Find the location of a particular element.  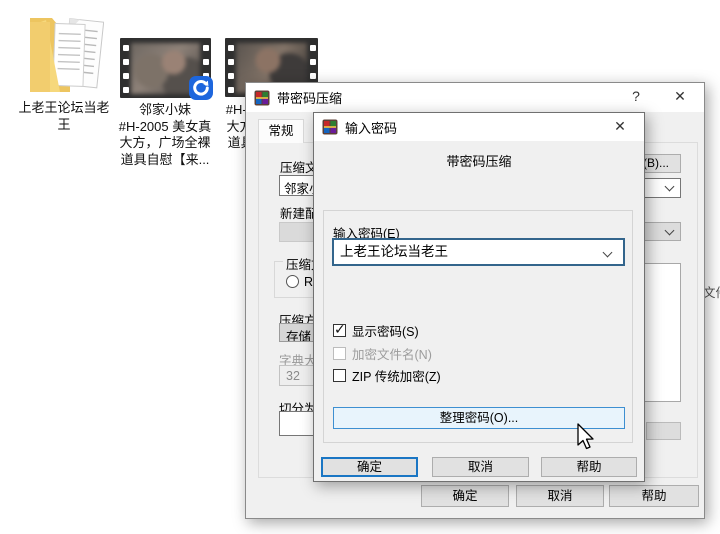

password-combobox: 上老王论坛当老王 is located at coordinates (478, 252).